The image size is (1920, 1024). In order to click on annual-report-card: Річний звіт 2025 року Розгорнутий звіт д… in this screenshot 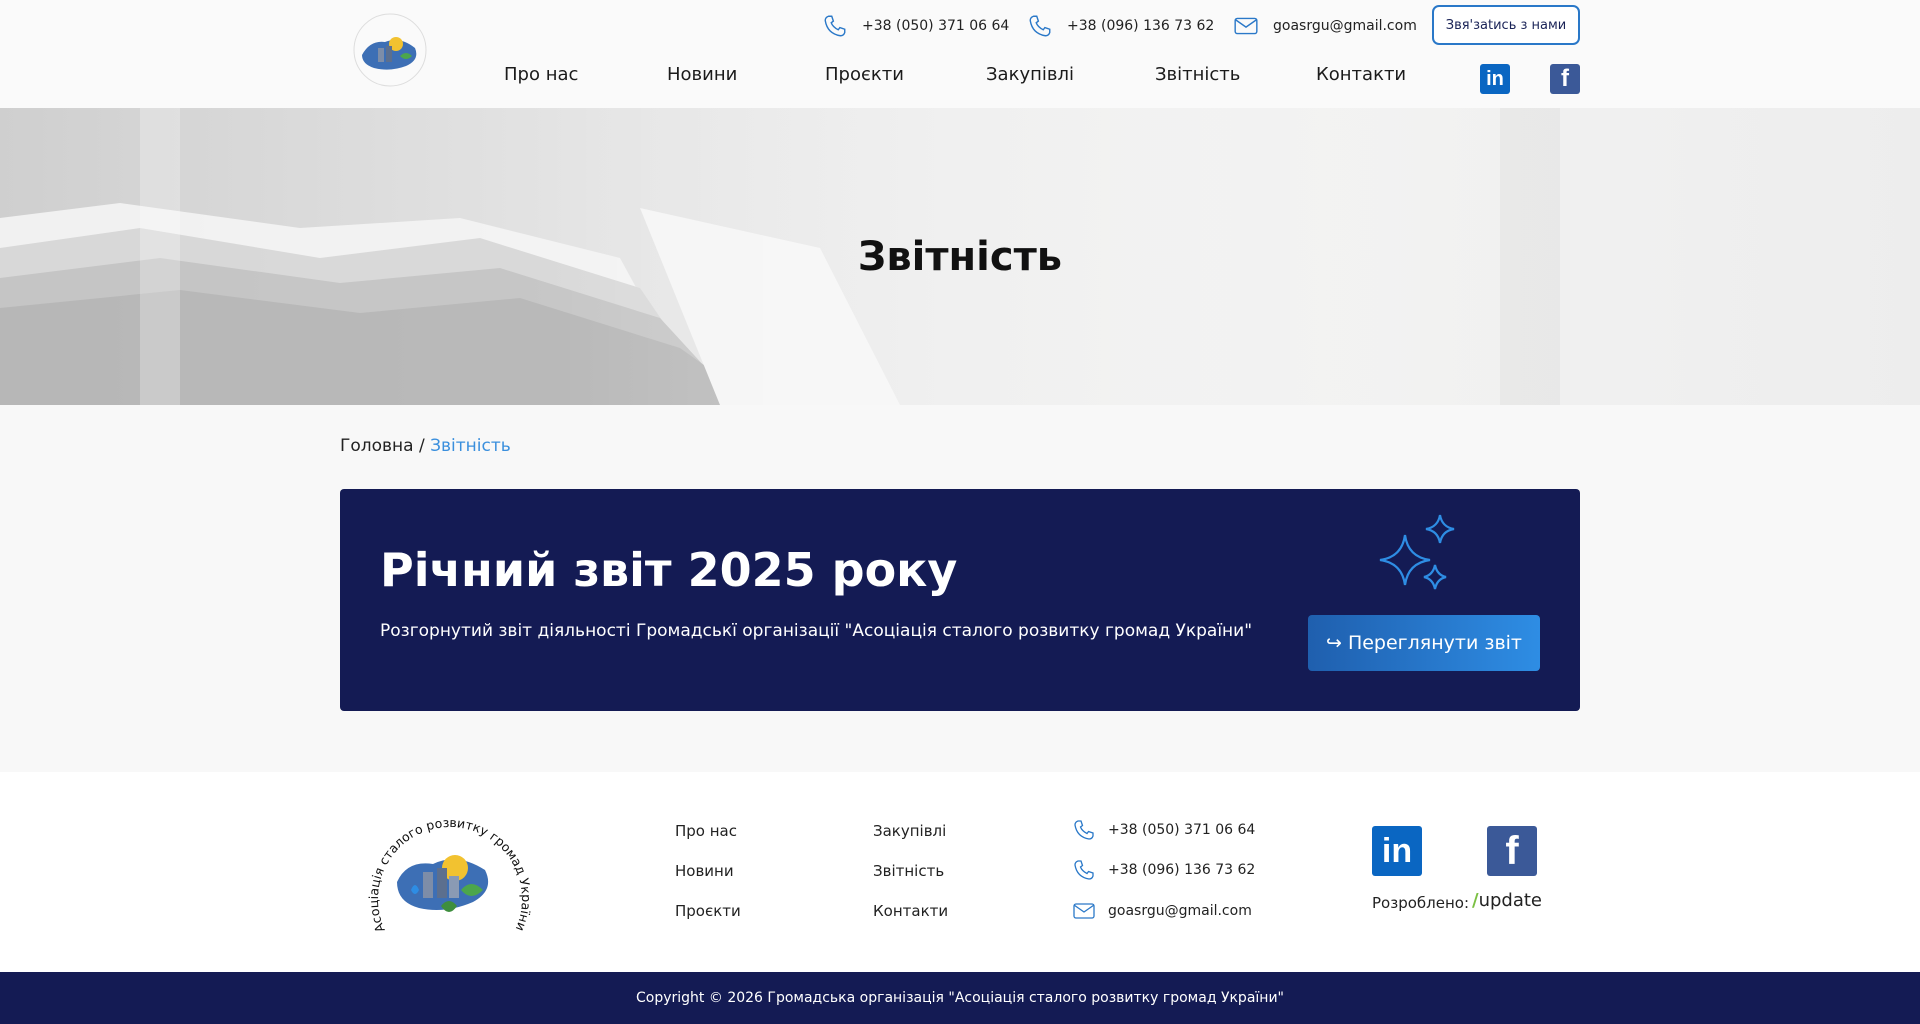, I will do `click(960, 600)`.